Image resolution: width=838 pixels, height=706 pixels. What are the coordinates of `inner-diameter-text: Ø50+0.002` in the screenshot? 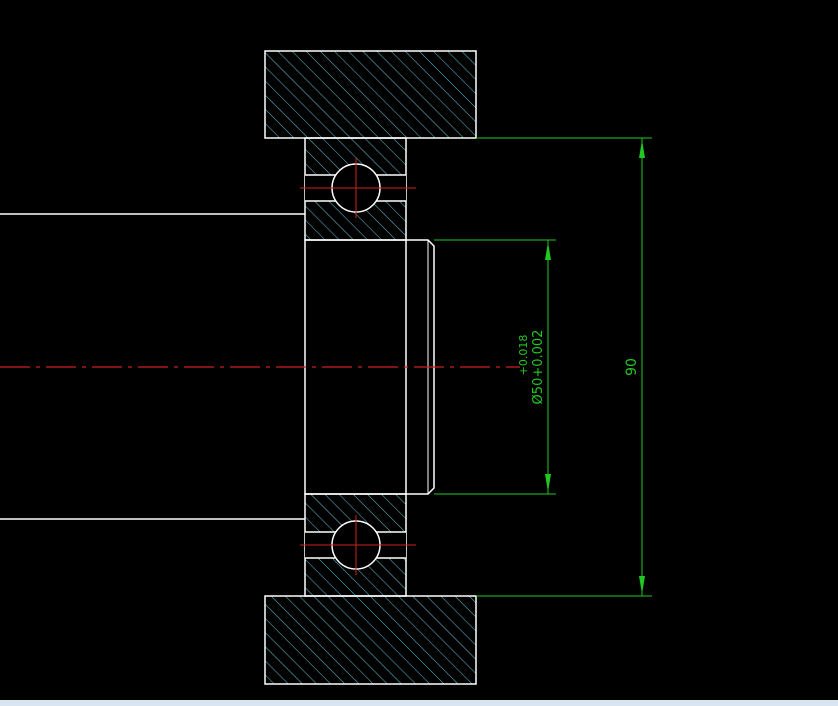 It's located at (538, 367).